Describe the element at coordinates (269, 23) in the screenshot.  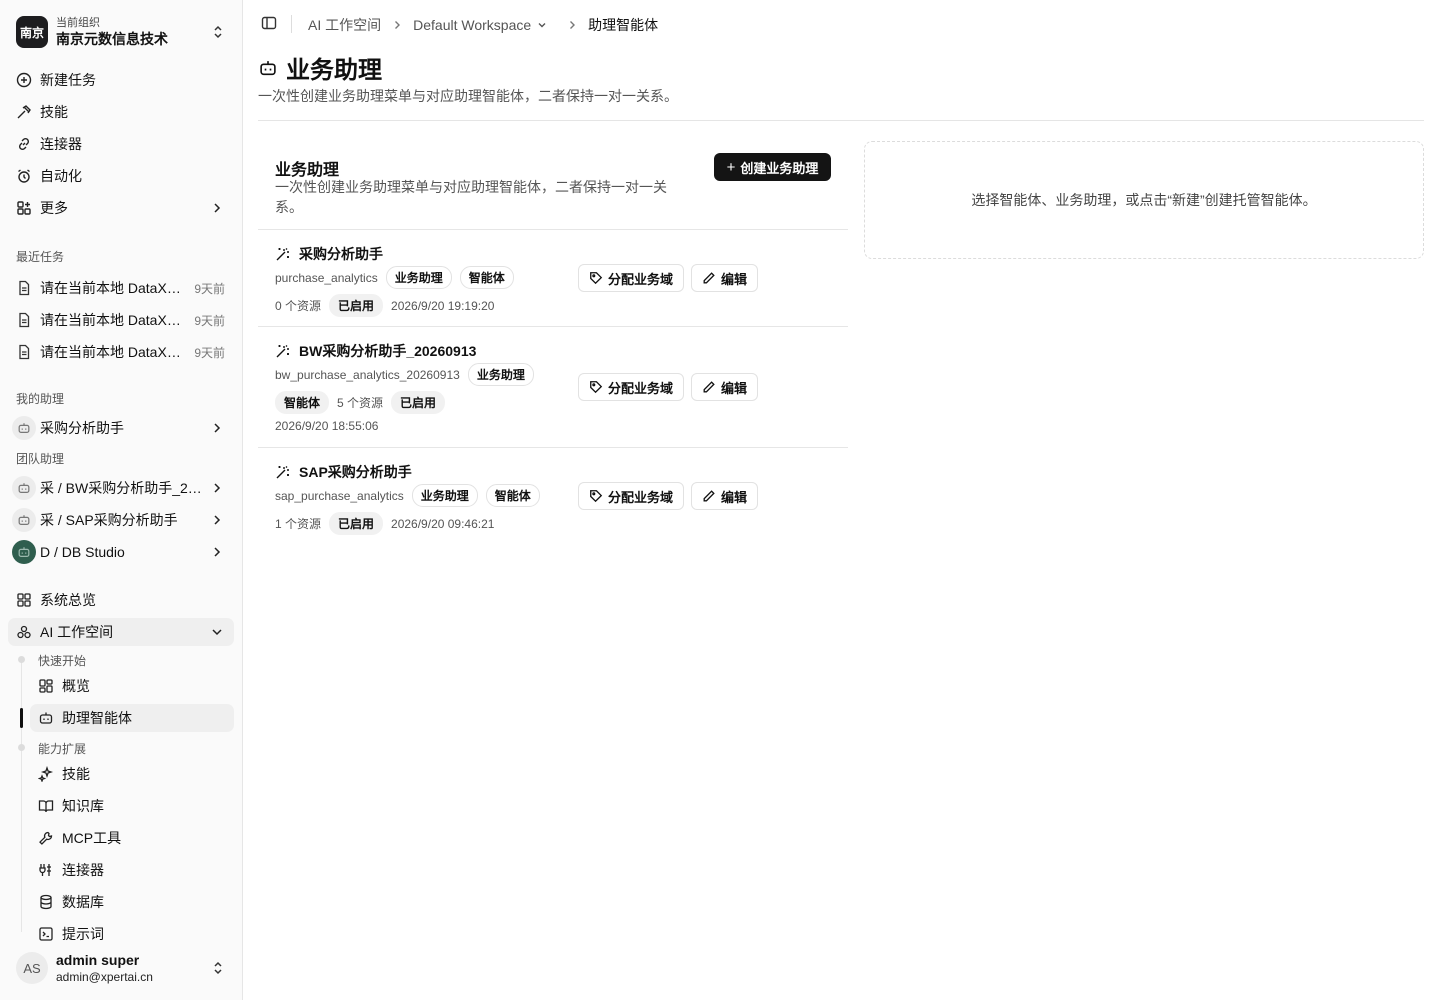
I see `sidebar-toggle-icon` at that location.